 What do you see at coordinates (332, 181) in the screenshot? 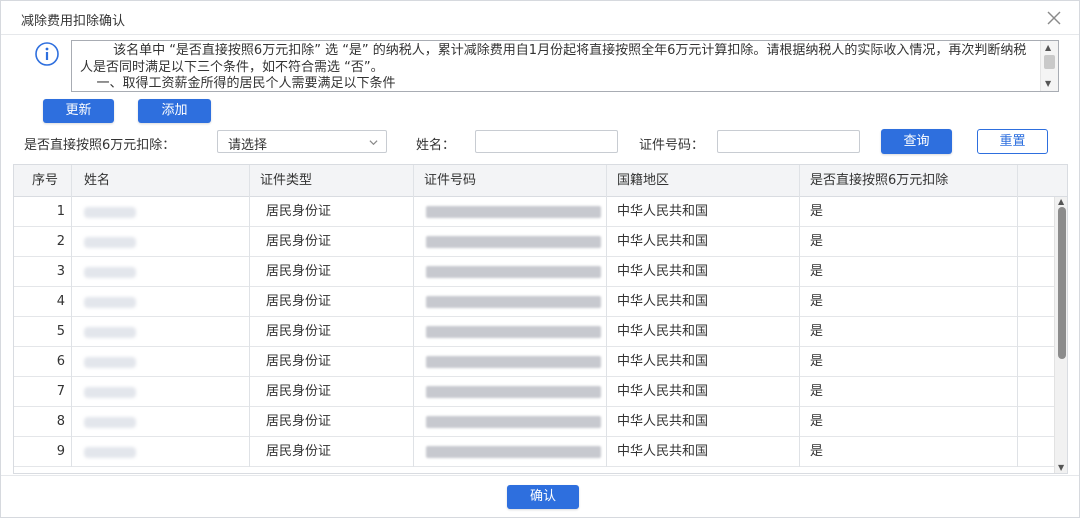
I see `column-header-id-type: 证件类型` at bounding box center [332, 181].